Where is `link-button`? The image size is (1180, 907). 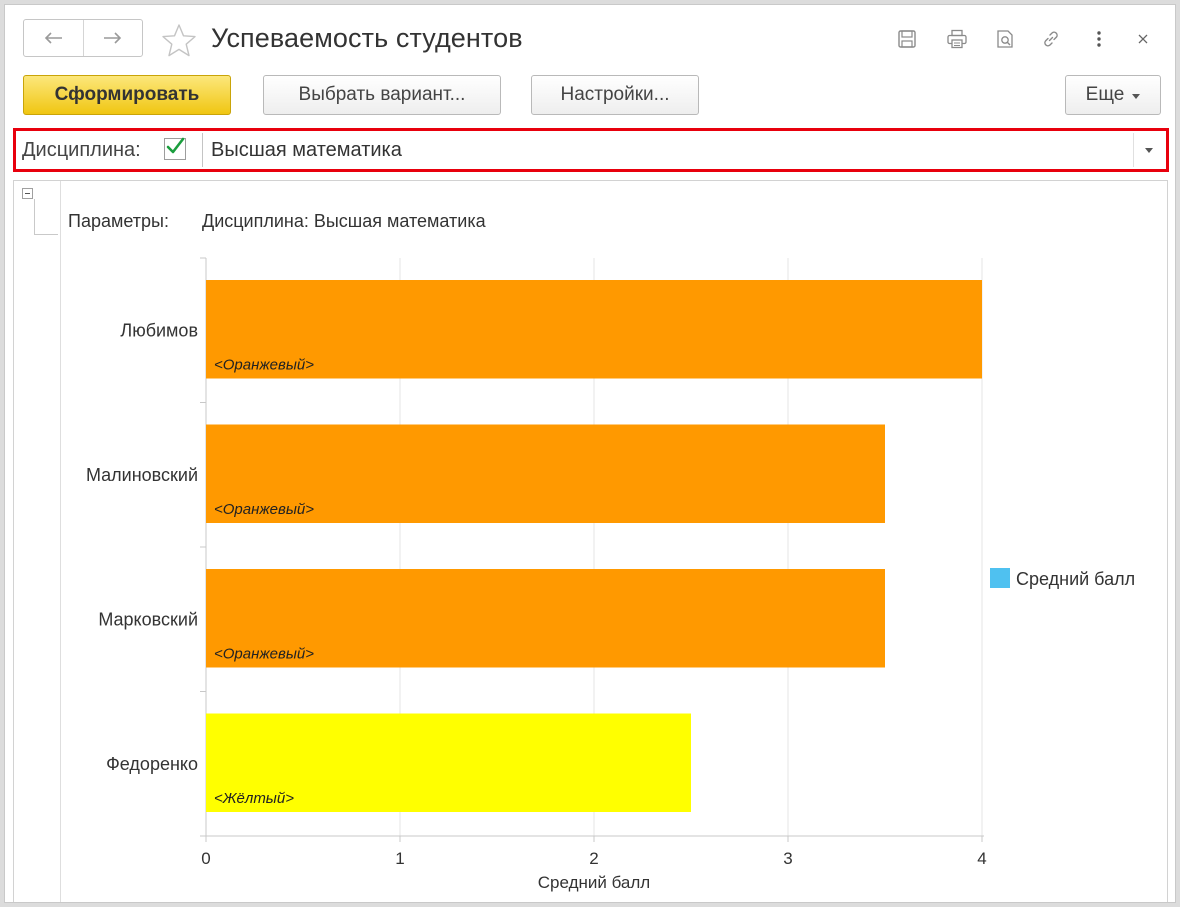 link-button is located at coordinates (1051, 39).